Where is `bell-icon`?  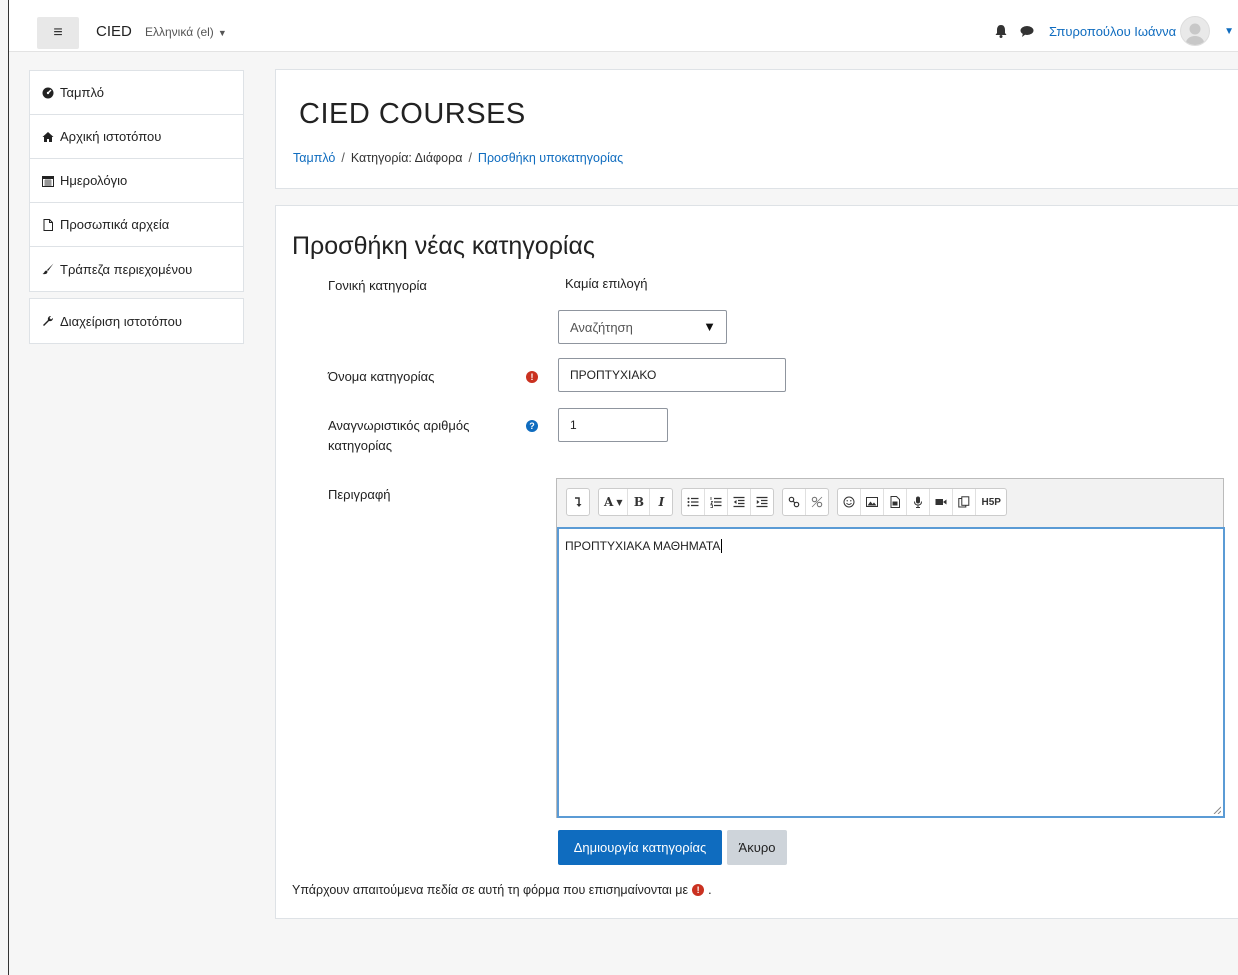 bell-icon is located at coordinates (1001, 31).